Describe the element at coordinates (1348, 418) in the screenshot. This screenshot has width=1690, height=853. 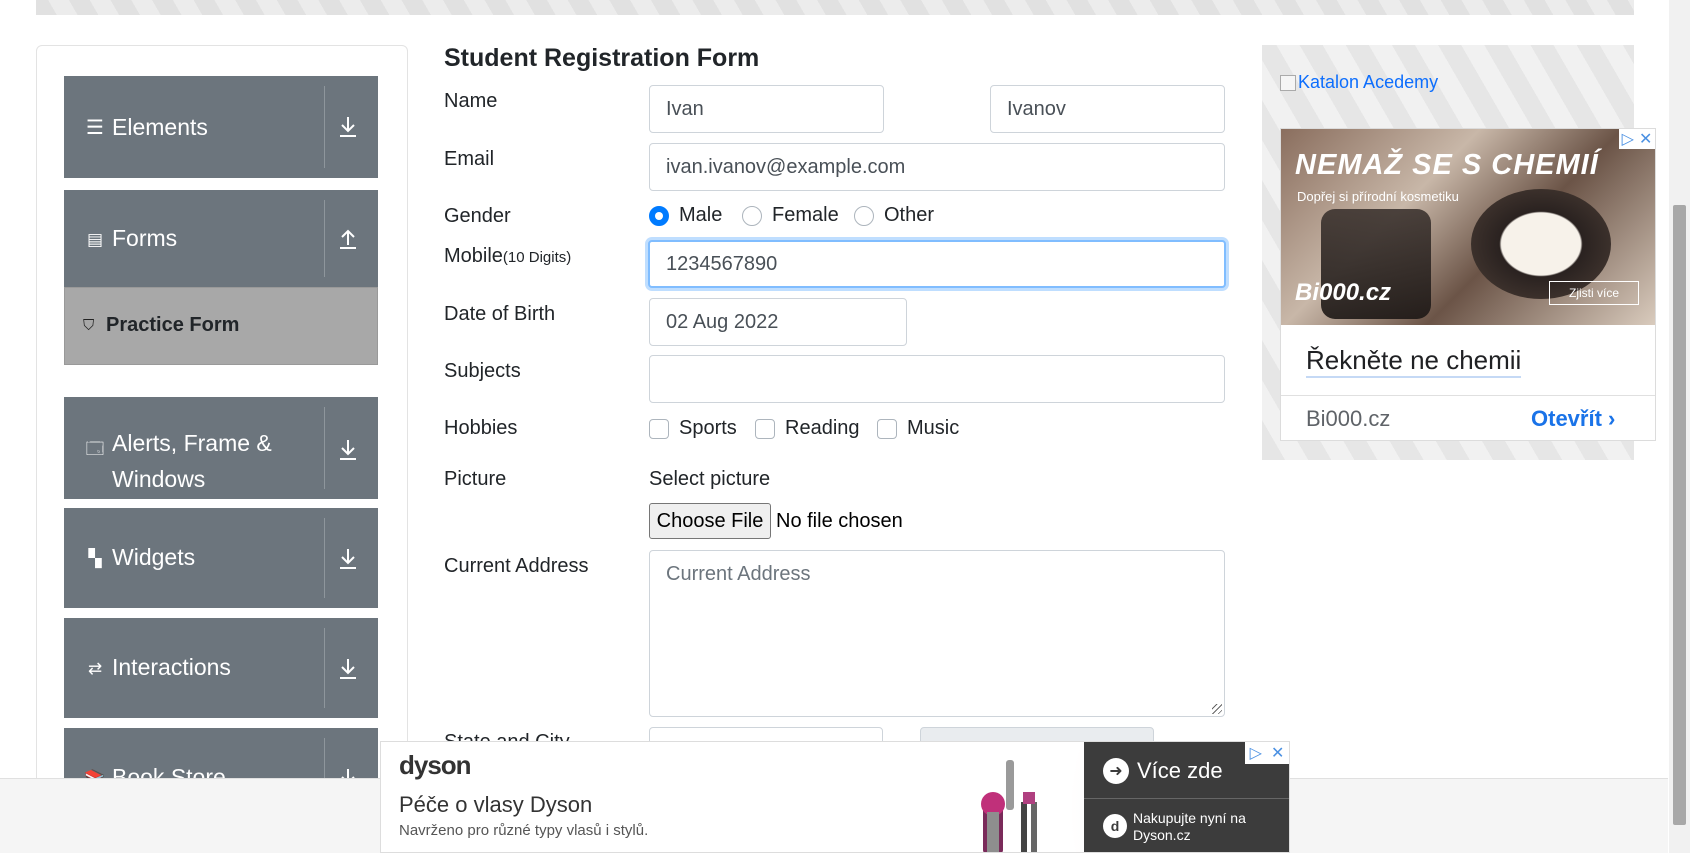
I see `ad-domain: Bi000.cz` at that location.